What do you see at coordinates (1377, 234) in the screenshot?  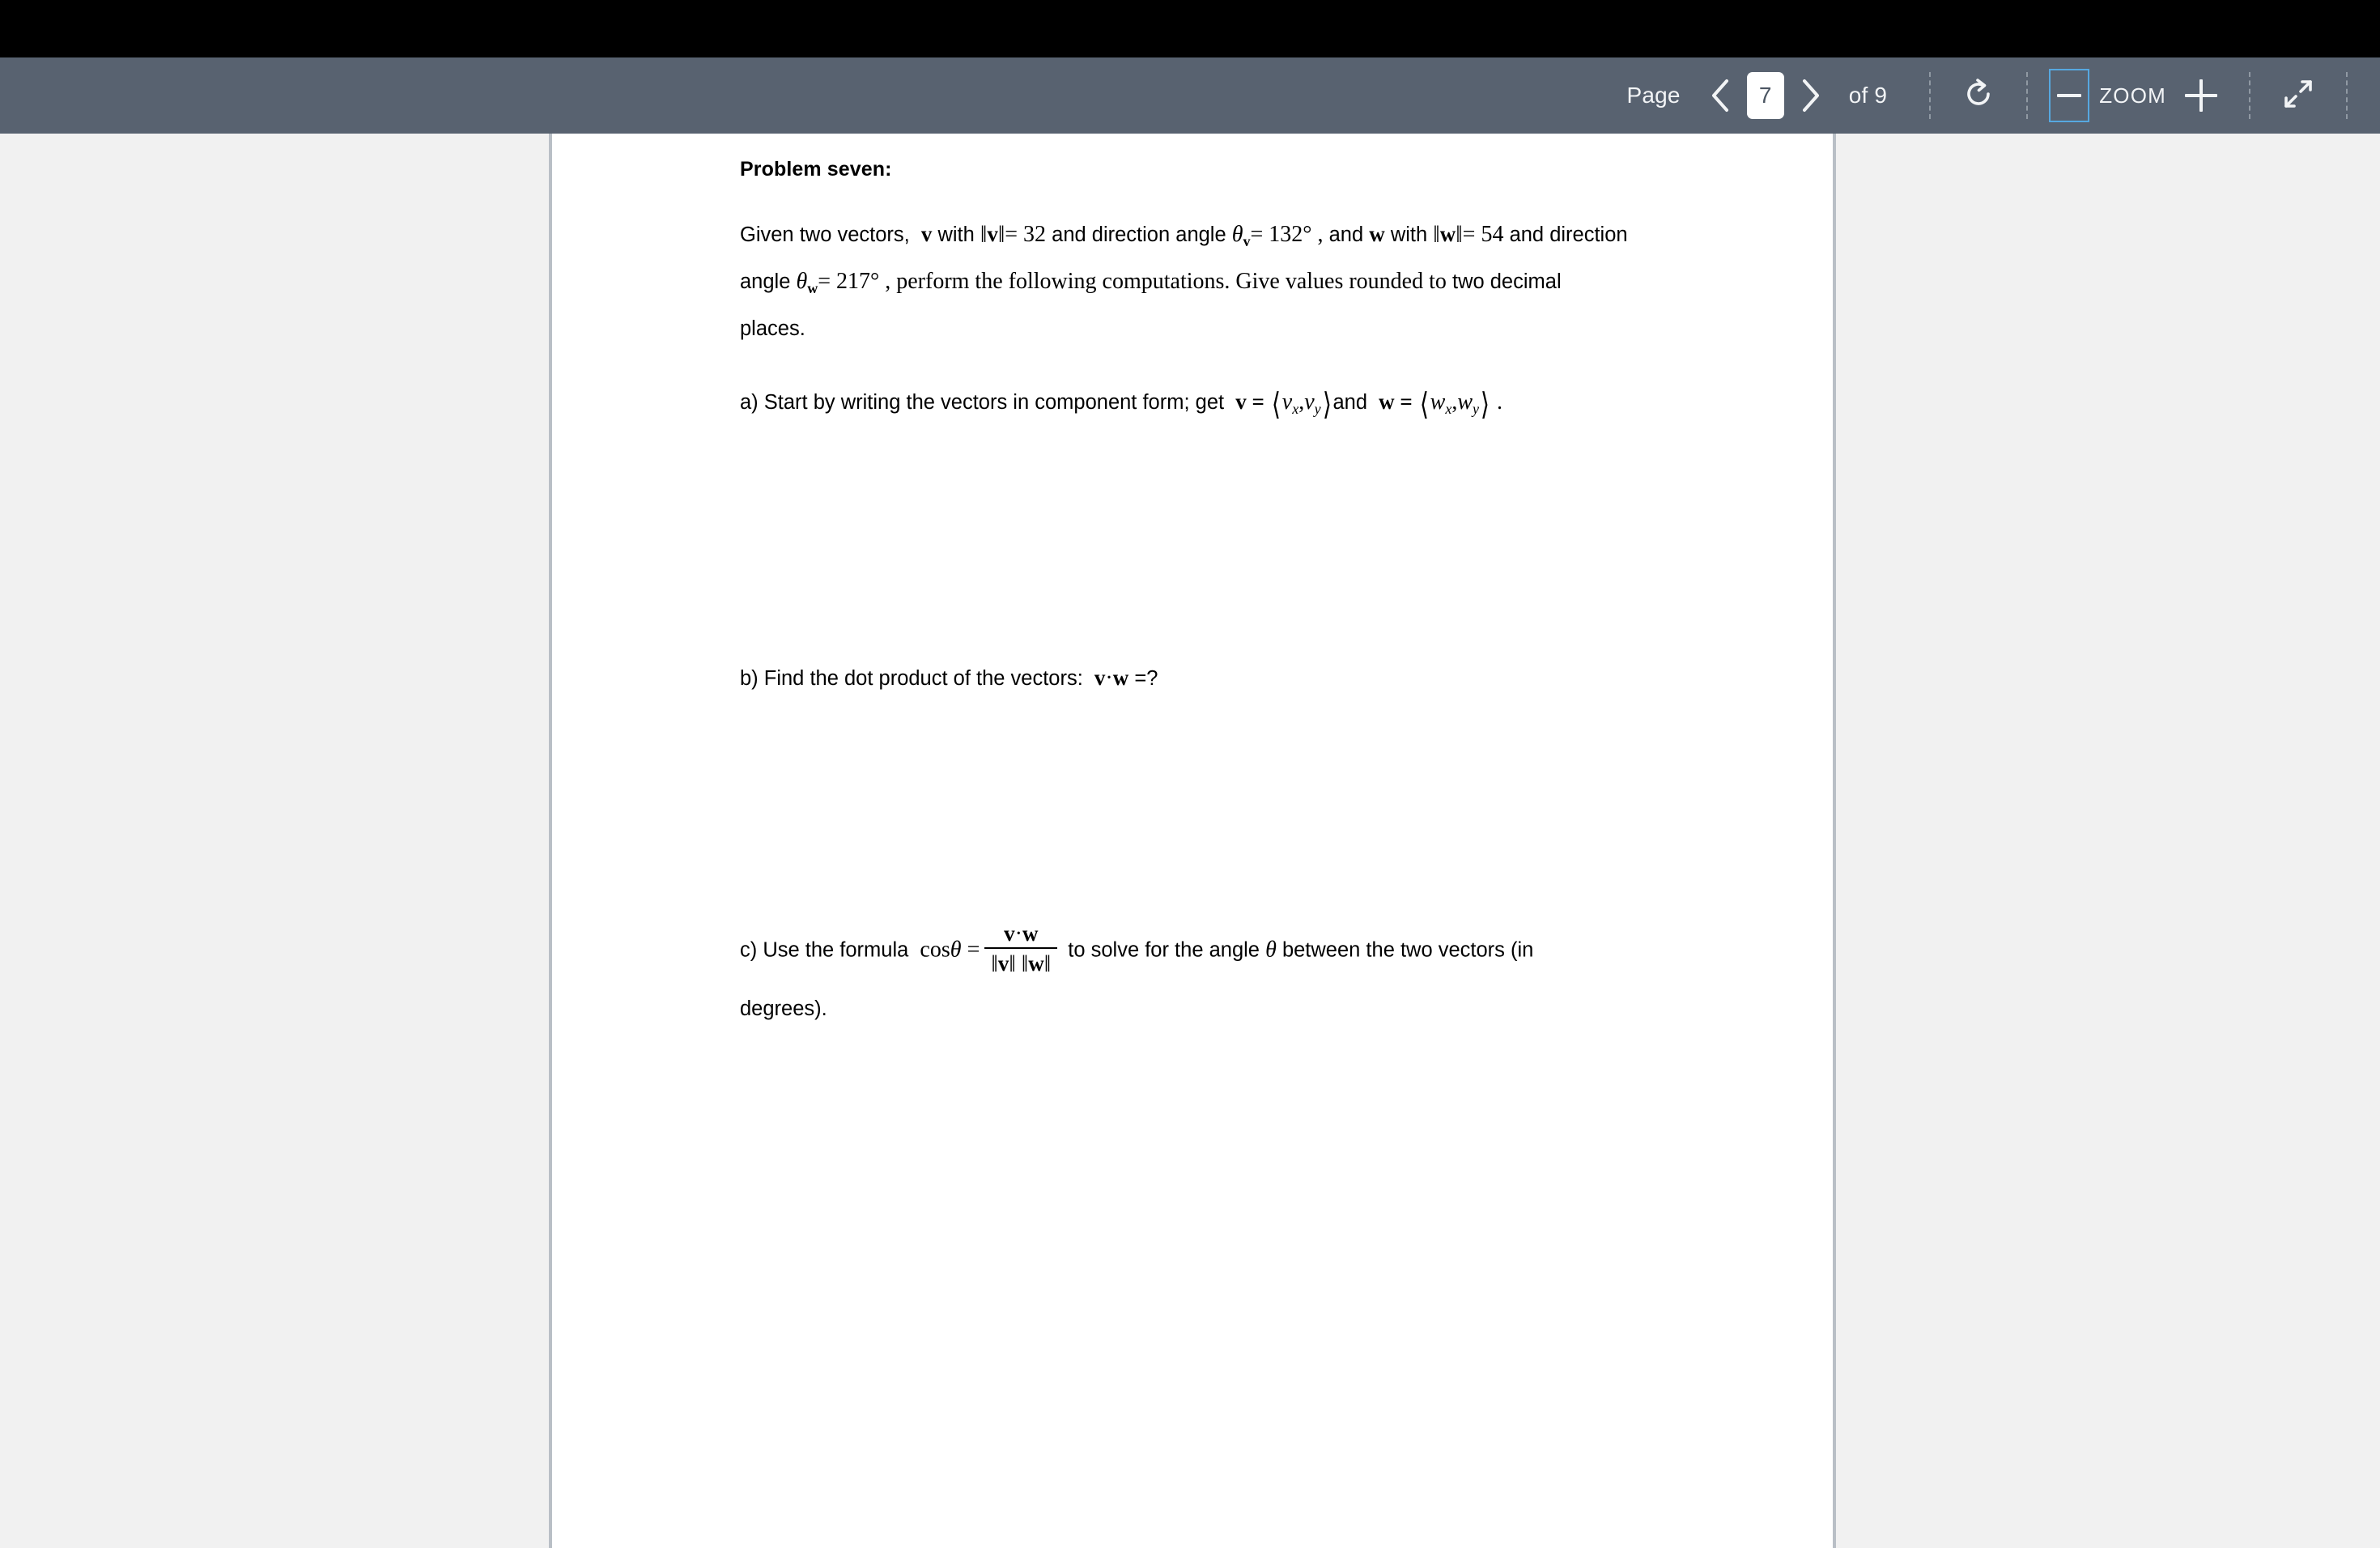 I see `vector-w-symbol: w` at bounding box center [1377, 234].